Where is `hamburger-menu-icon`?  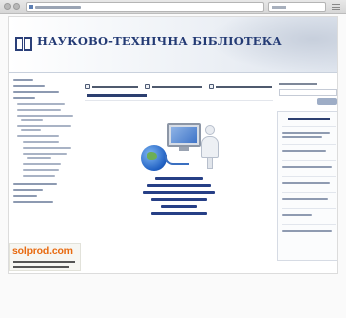 hamburger-menu-icon is located at coordinates (336, 7).